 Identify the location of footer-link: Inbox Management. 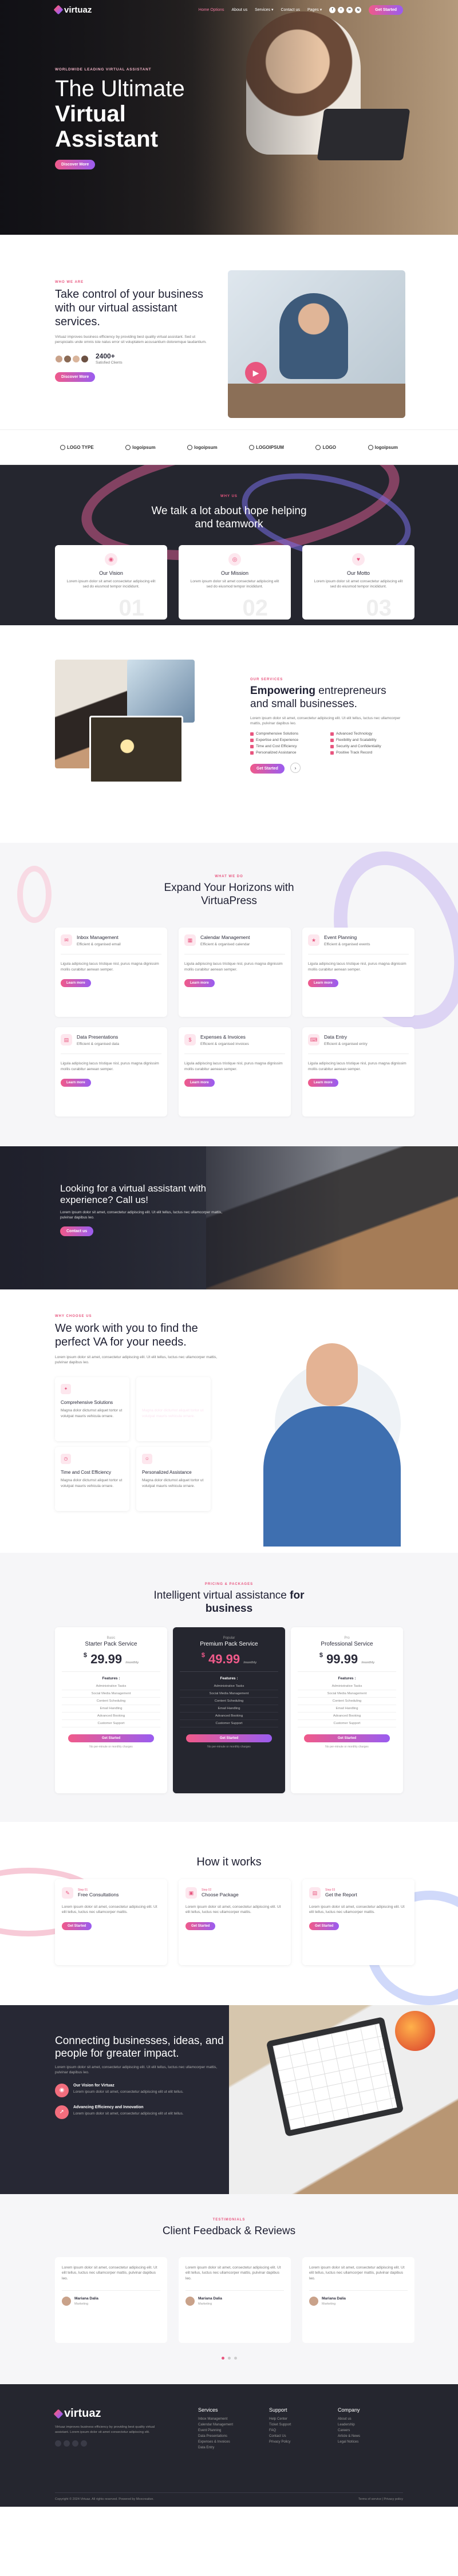
(229, 2419).